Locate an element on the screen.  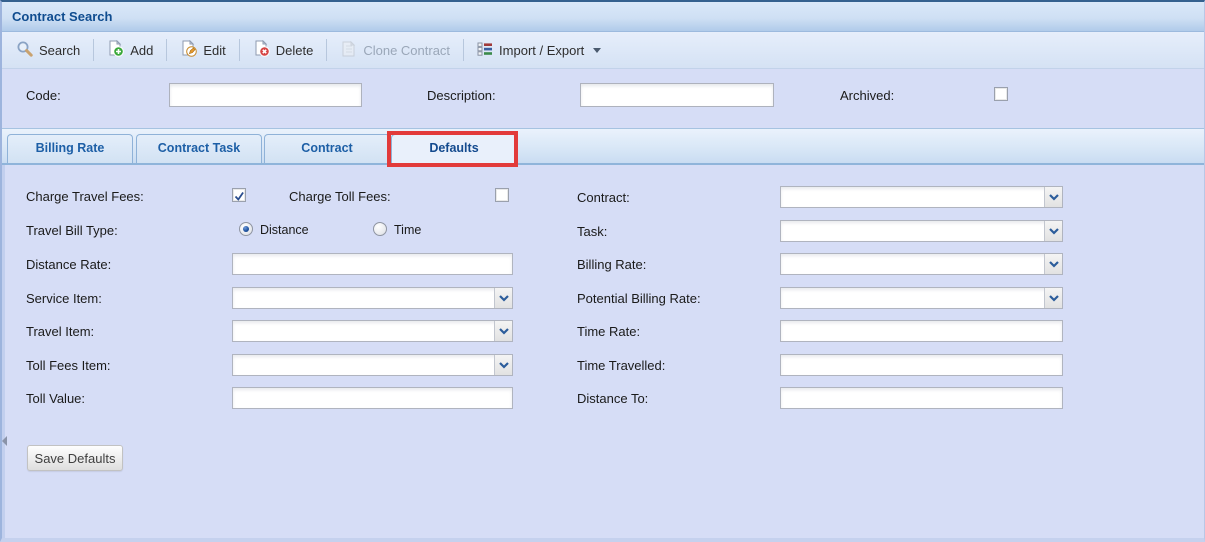
service-item-combobox is located at coordinates (372, 298).